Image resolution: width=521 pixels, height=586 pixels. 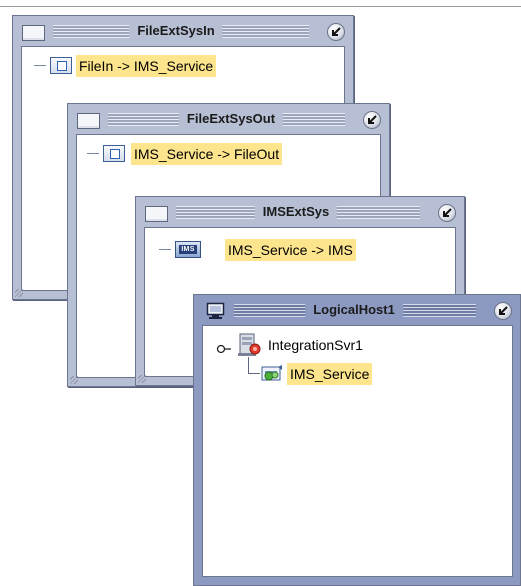 I want to click on window-title: FileExtSysIn, so click(x=176, y=31).